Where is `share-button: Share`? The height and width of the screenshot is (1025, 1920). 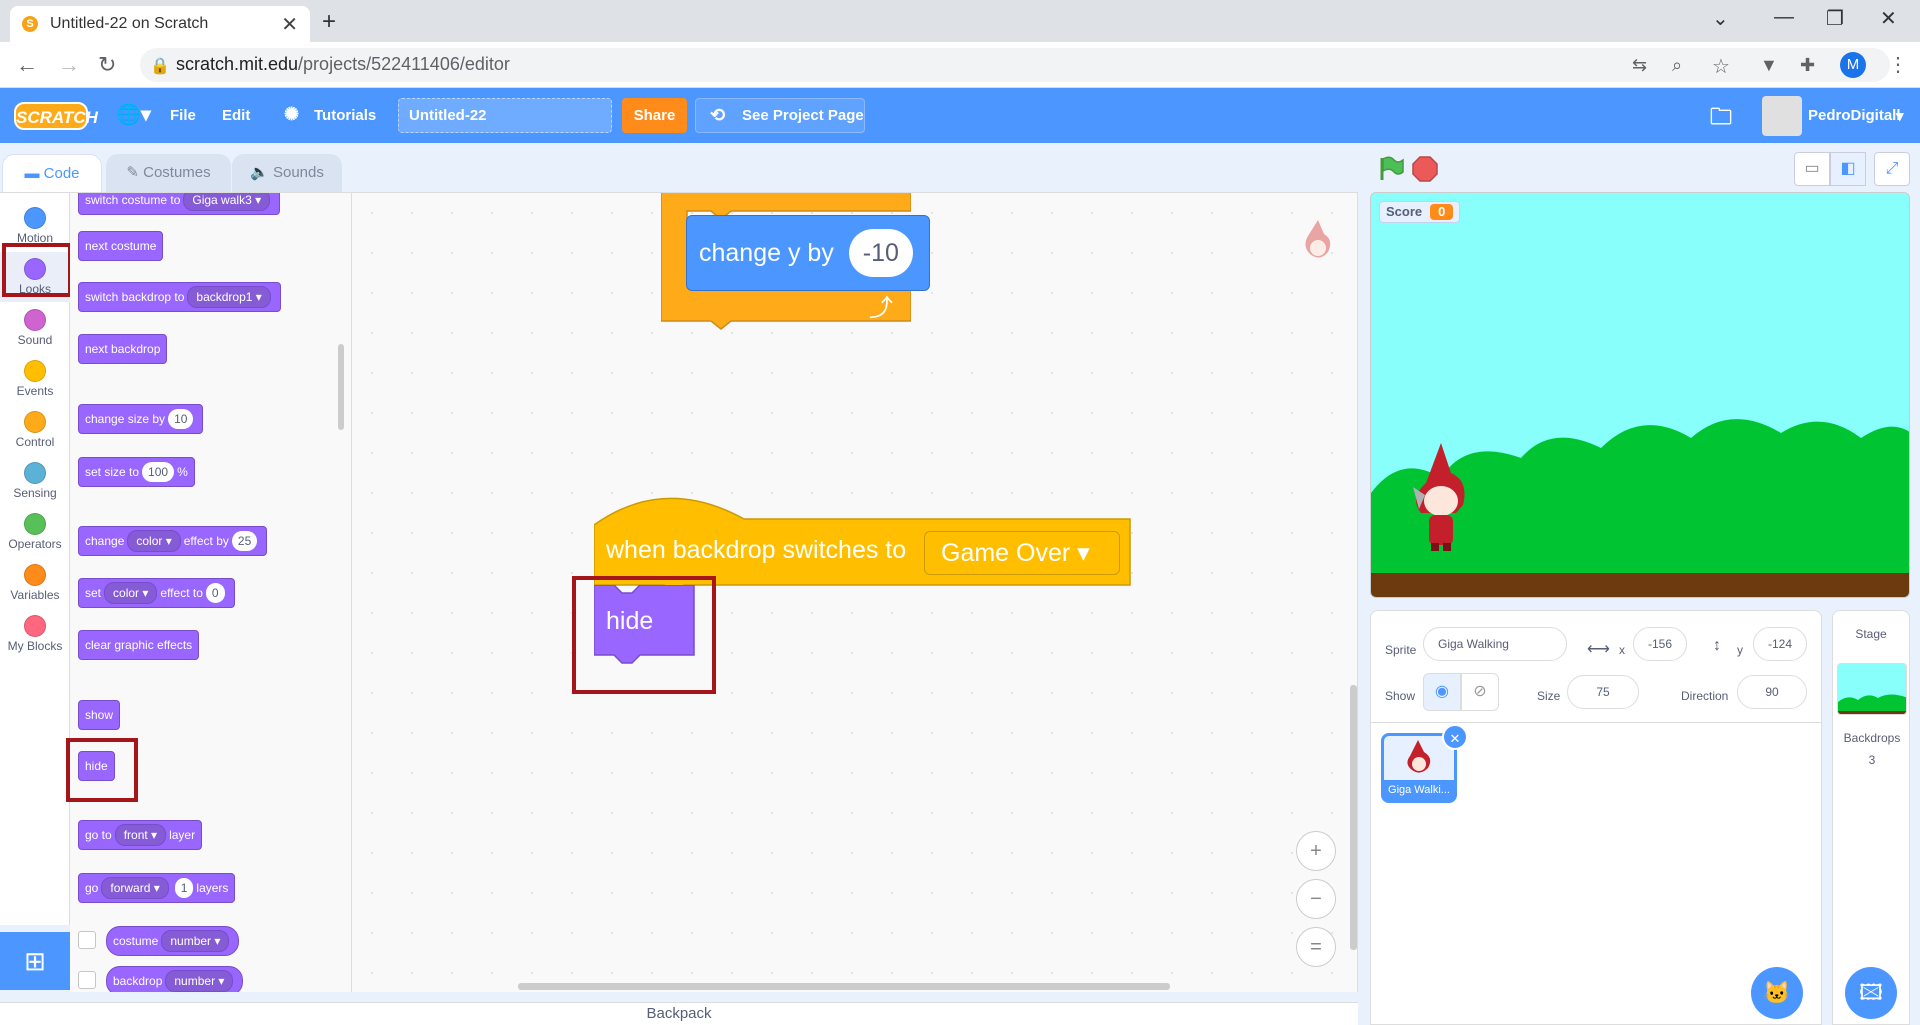
share-button: Share is located at coordinates (654, 115).